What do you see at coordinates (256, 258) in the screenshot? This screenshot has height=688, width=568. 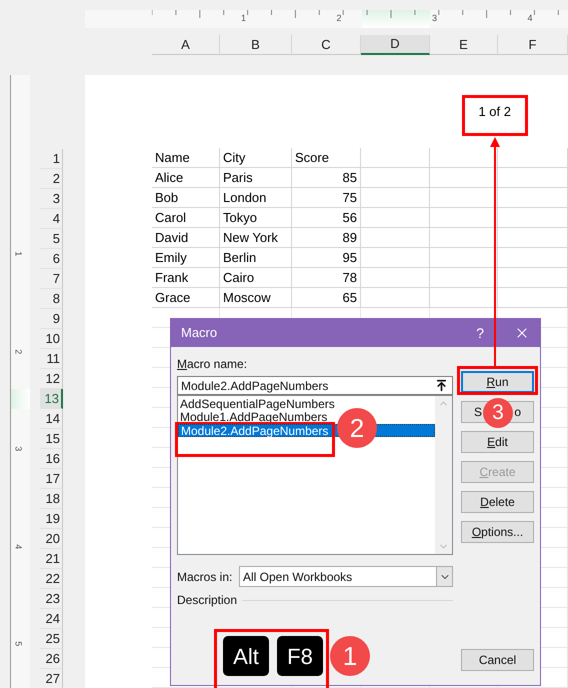 I see `table-cell: Berlin` at bounding box center [256, 258].